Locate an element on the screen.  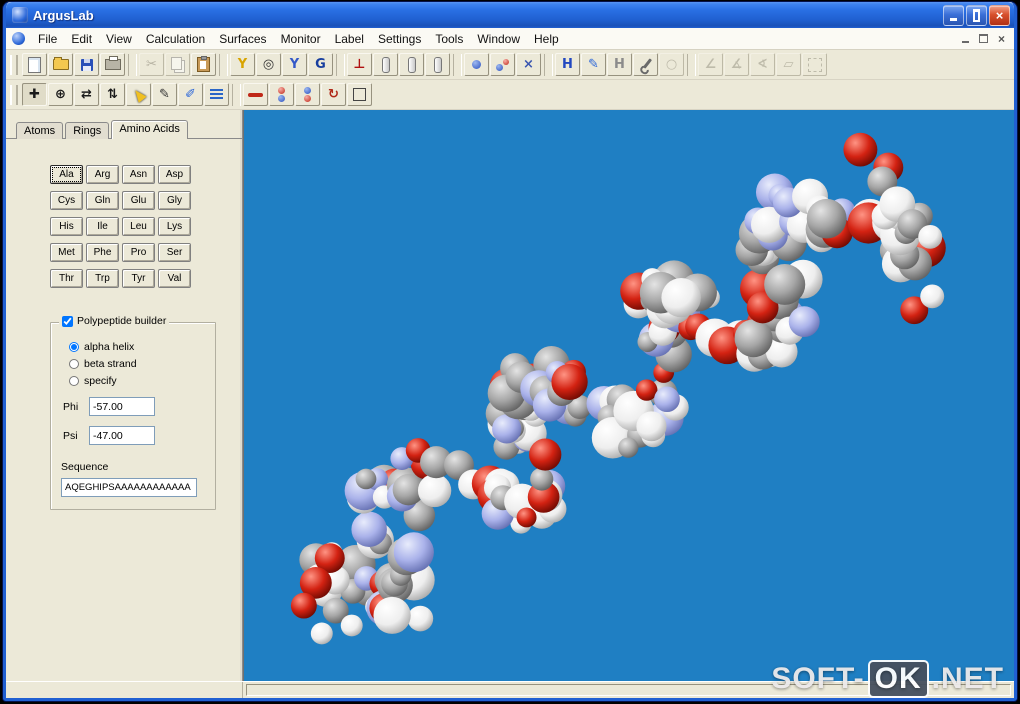
tree-view-icon is located at coordinates (216, 94).